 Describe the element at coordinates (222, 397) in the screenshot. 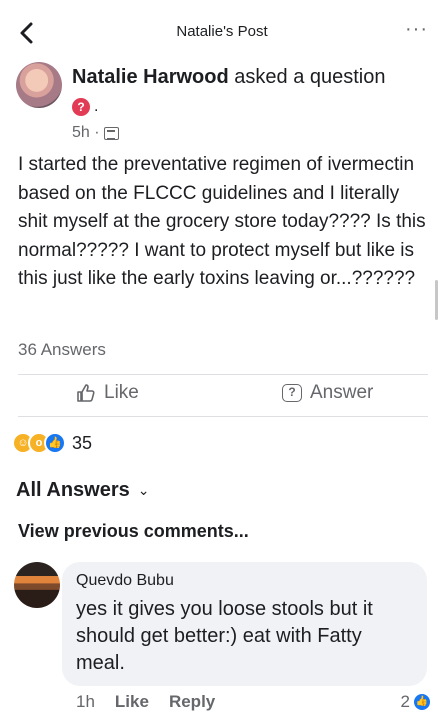

I see `action-bar: Like ? Answer` at that location.